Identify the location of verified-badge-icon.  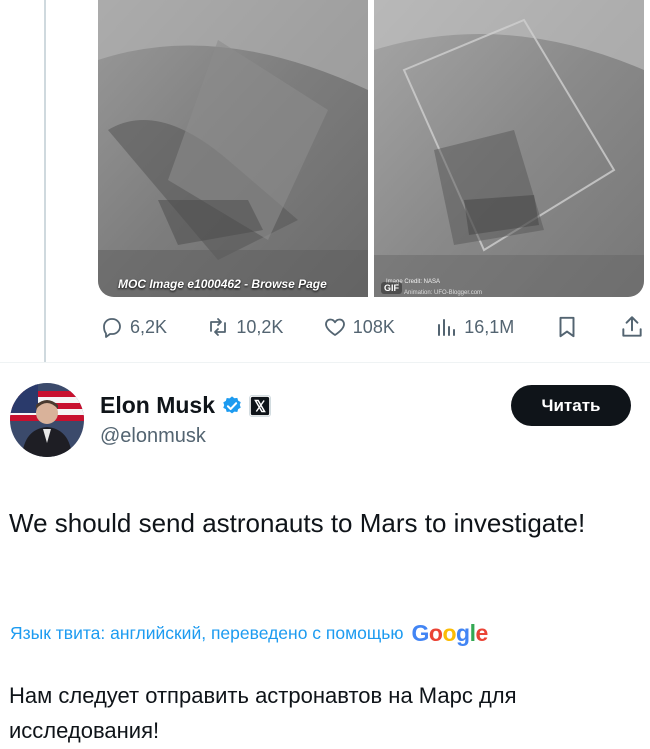
(232, 404).